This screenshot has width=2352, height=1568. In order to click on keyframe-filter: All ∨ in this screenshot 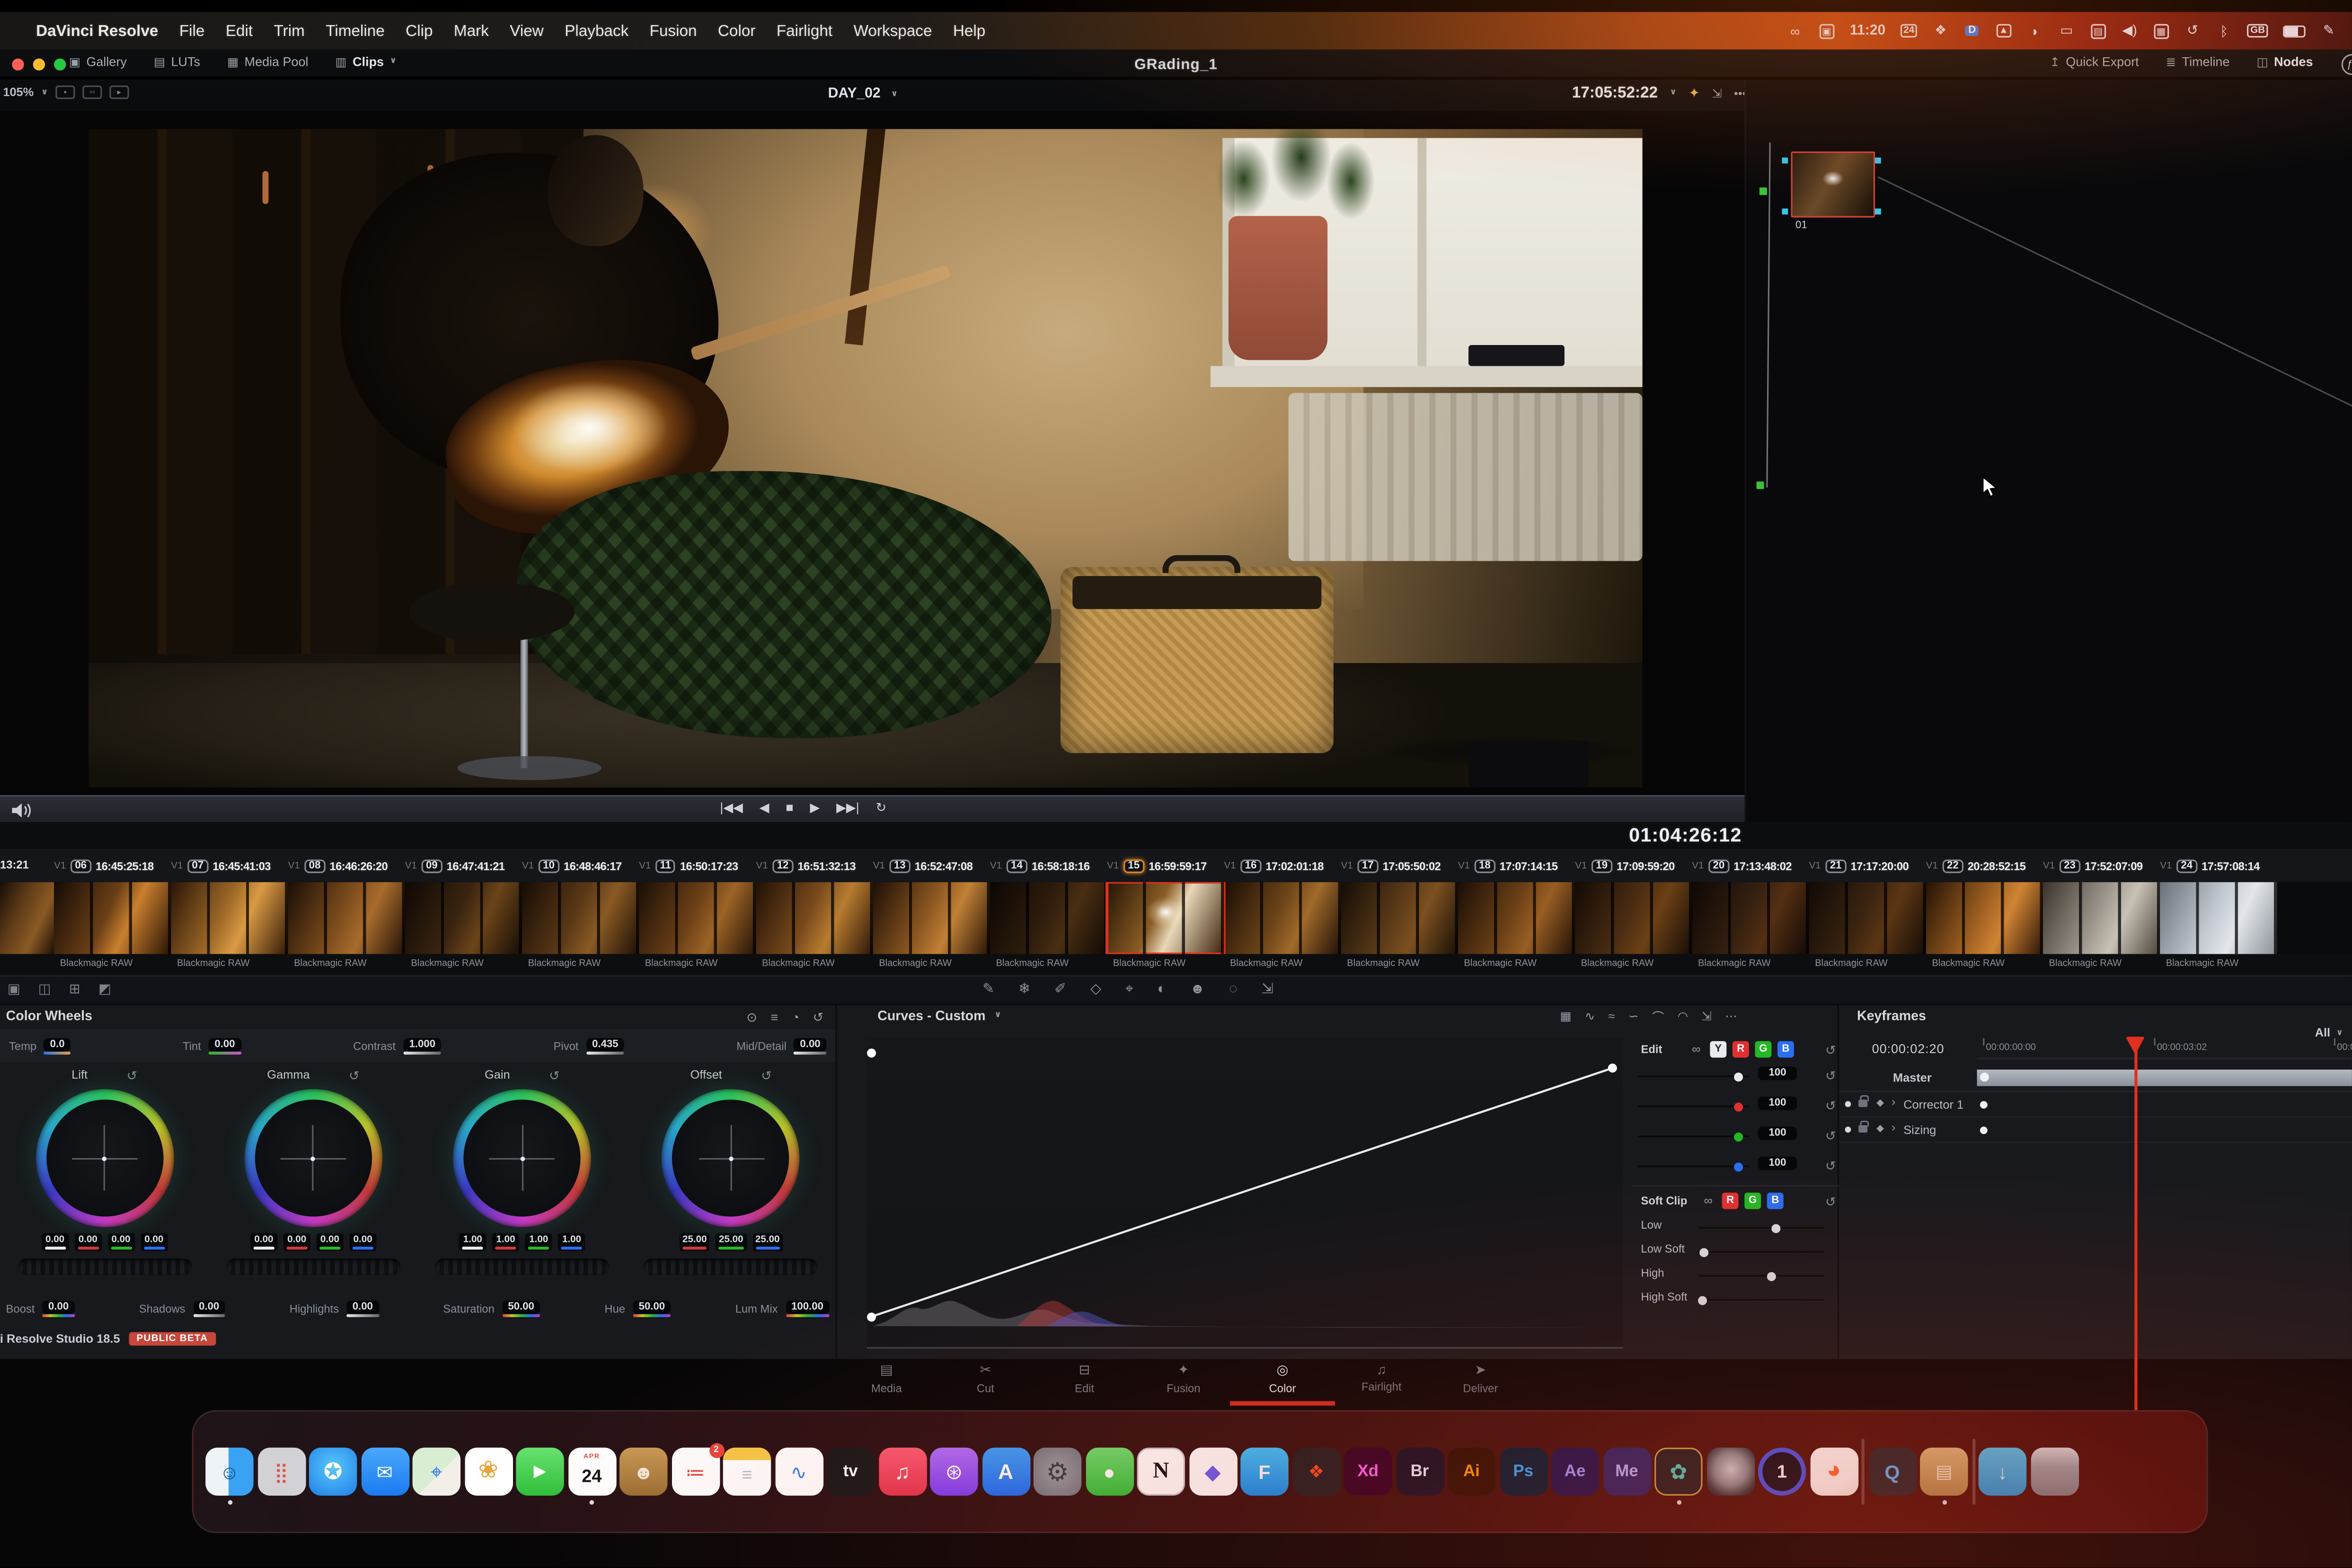, I will do `click(2329, 1033)`.